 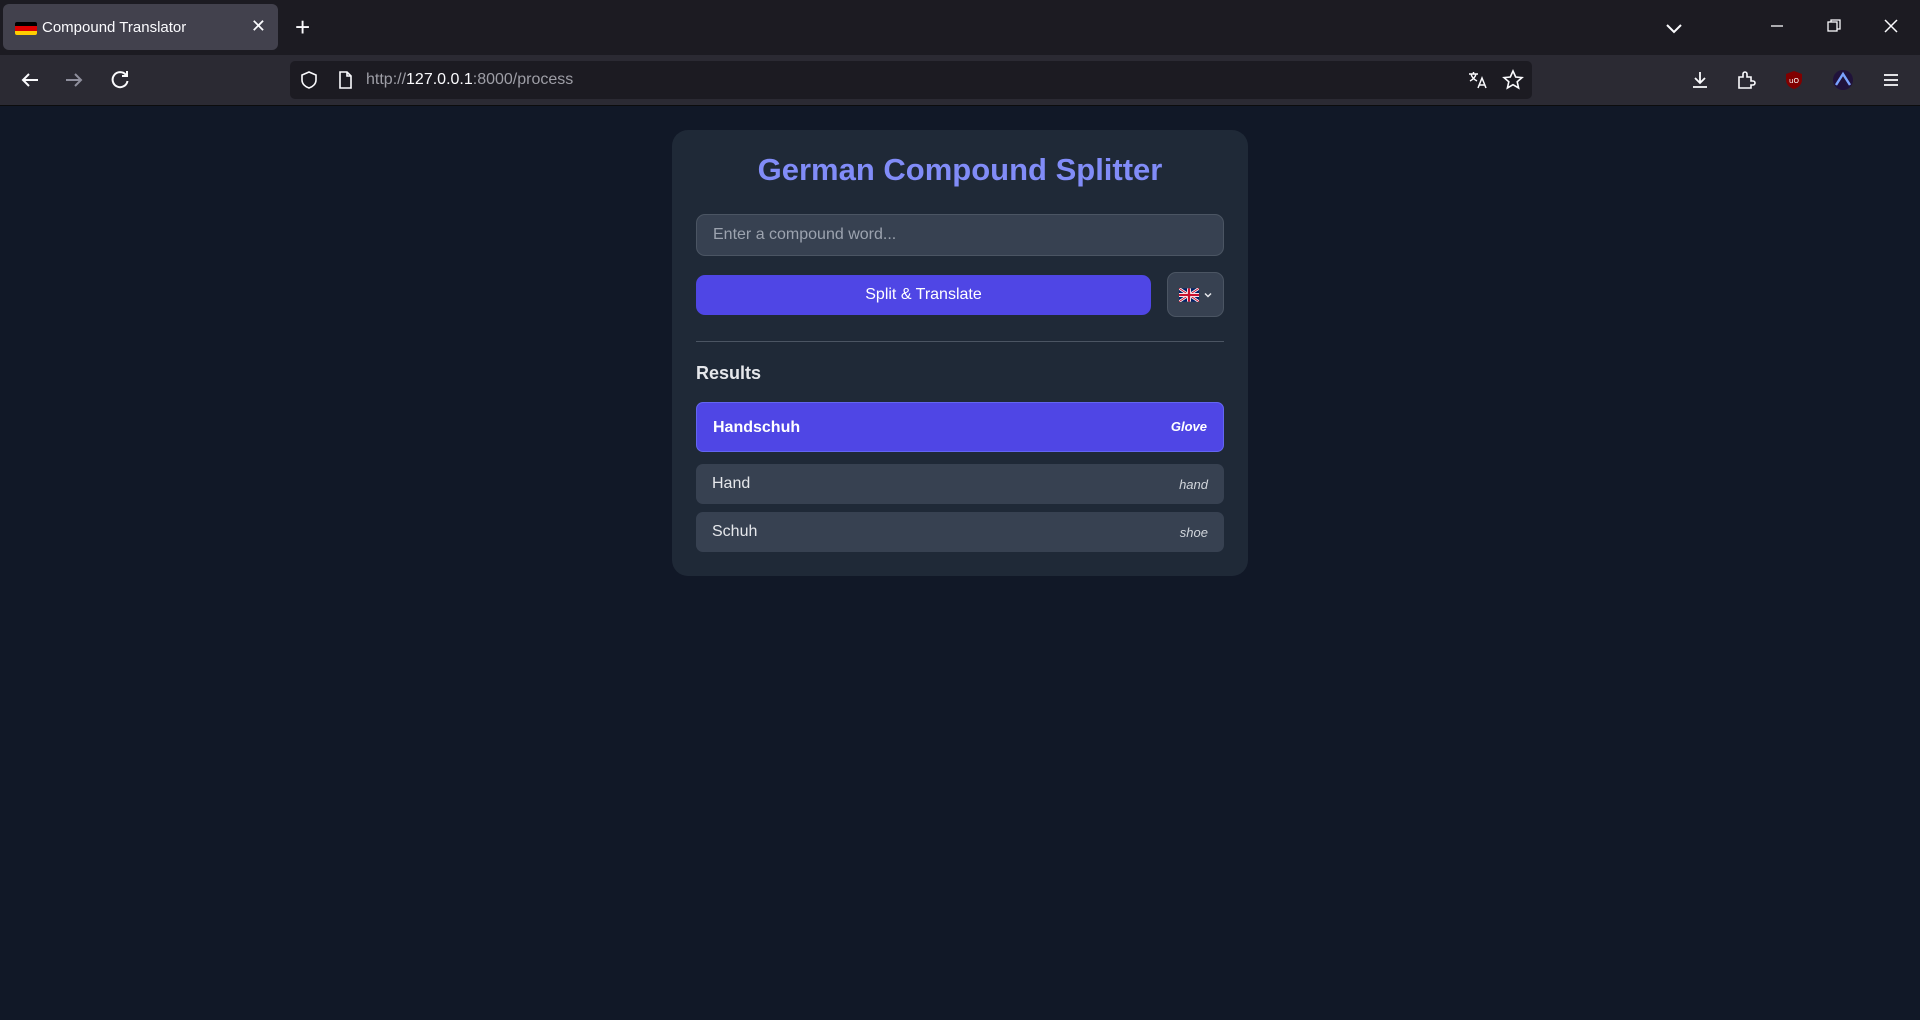 What do you see at coordinates (114, 27) in the screenshot?
I see `tab-title: Compound Translator` at bounding box center [114, 27].